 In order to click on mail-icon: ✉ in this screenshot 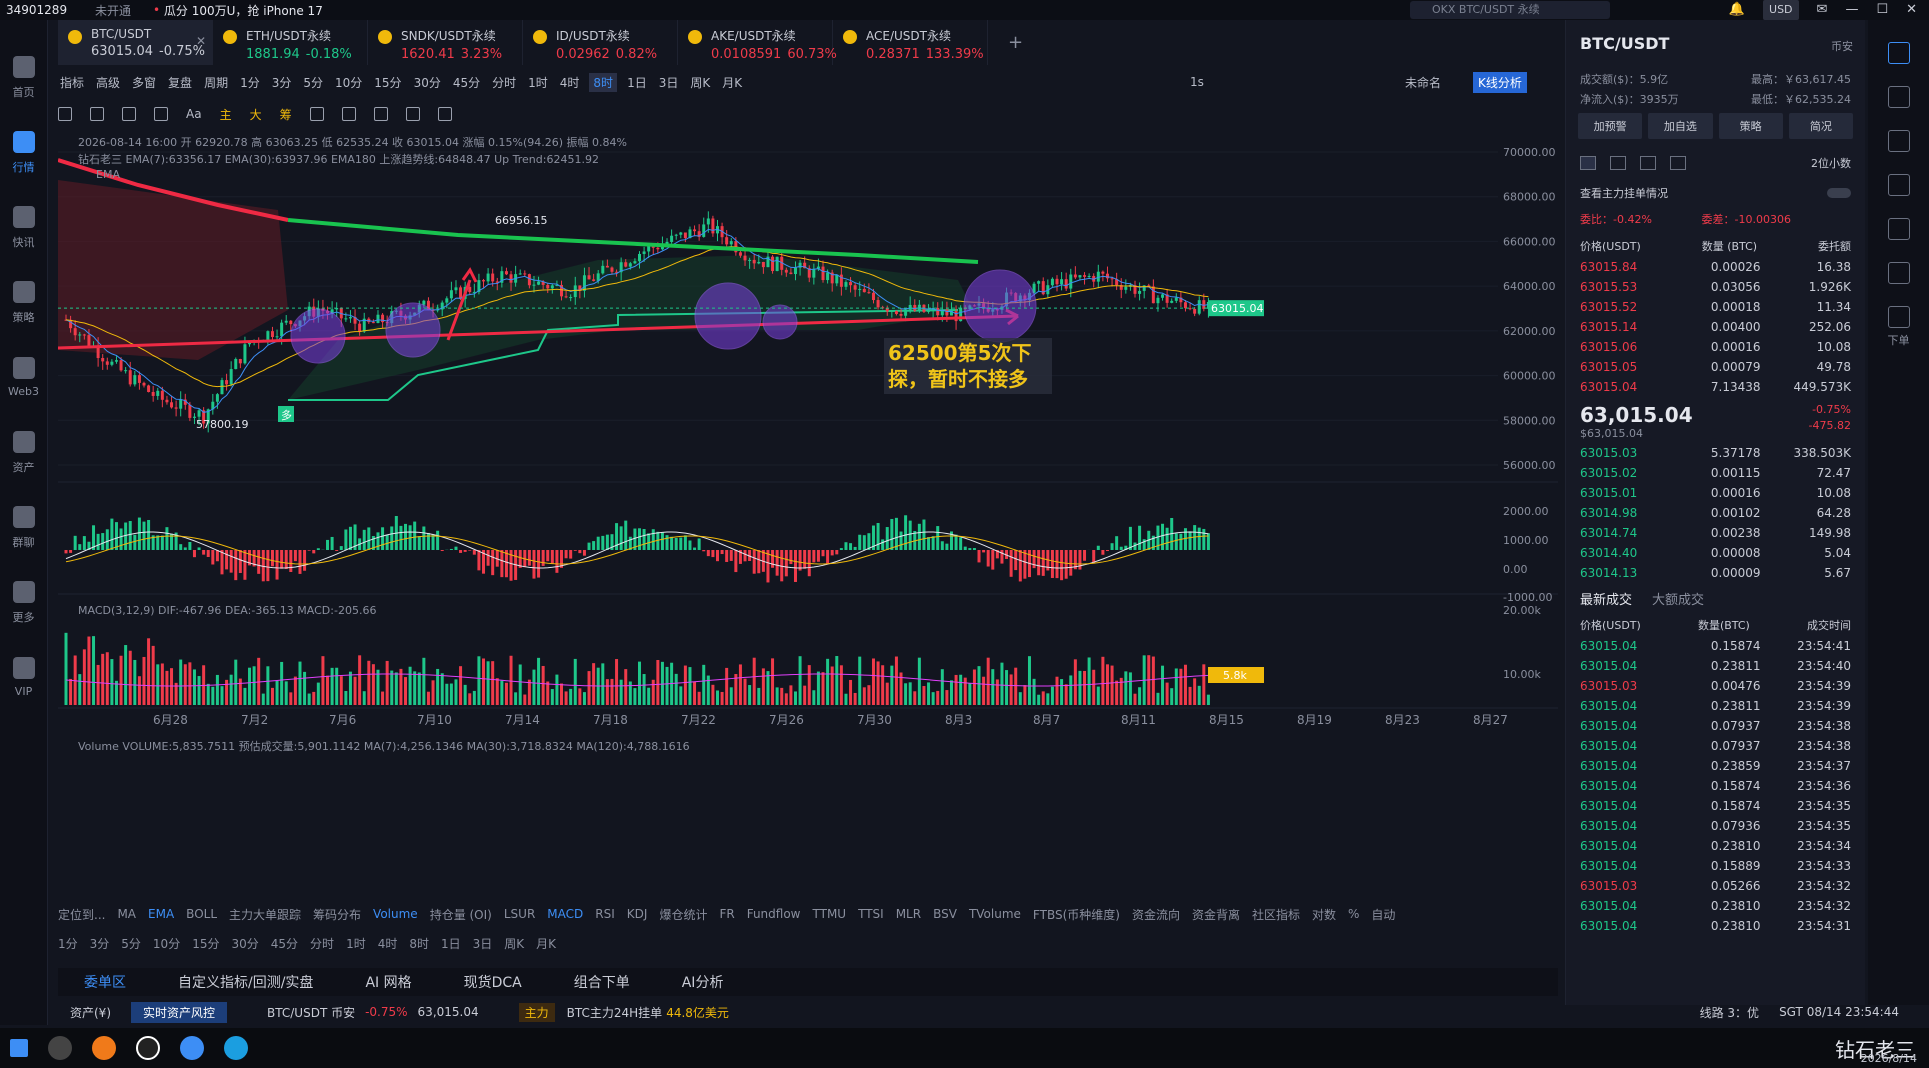, I will do `click(1822, 10)`.